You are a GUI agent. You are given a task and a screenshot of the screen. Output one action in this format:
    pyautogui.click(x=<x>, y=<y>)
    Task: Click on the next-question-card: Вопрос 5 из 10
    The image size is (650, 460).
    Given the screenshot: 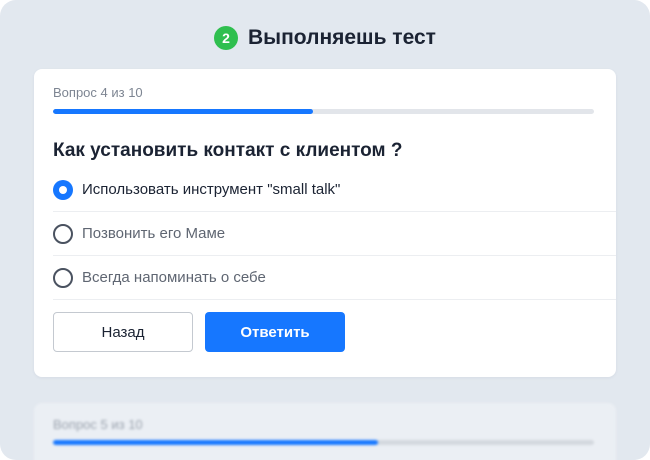 What is the action you would take?
    pyautogui.click(x=325, y=431)
    